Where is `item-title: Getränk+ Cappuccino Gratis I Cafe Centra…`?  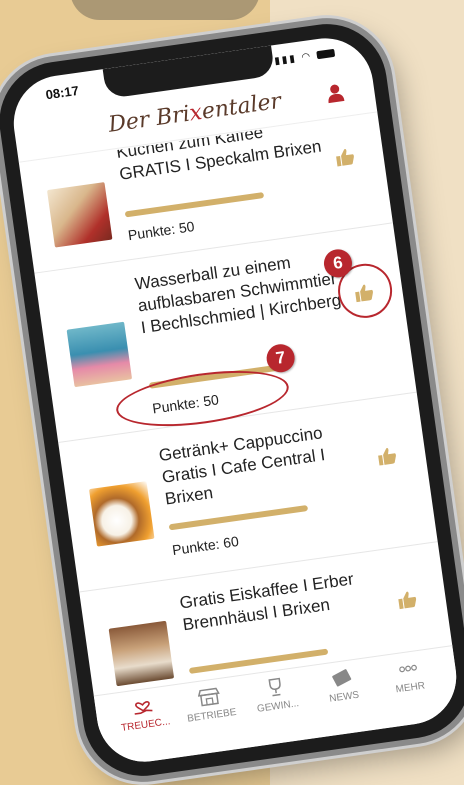 item-title: Getränk+ Cappuccino Gratis I Cafe Centra… is located at coordinates (242, 466).